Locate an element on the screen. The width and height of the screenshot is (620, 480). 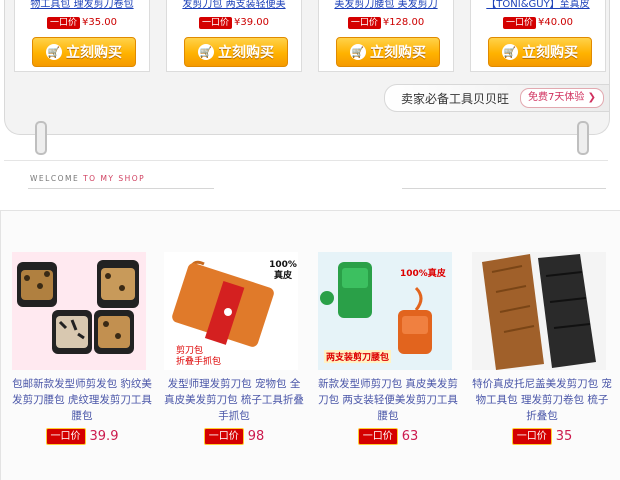
promo-card-name: 美发剪刀腰包 美发剪刀 is located at coordinates (386, 5).